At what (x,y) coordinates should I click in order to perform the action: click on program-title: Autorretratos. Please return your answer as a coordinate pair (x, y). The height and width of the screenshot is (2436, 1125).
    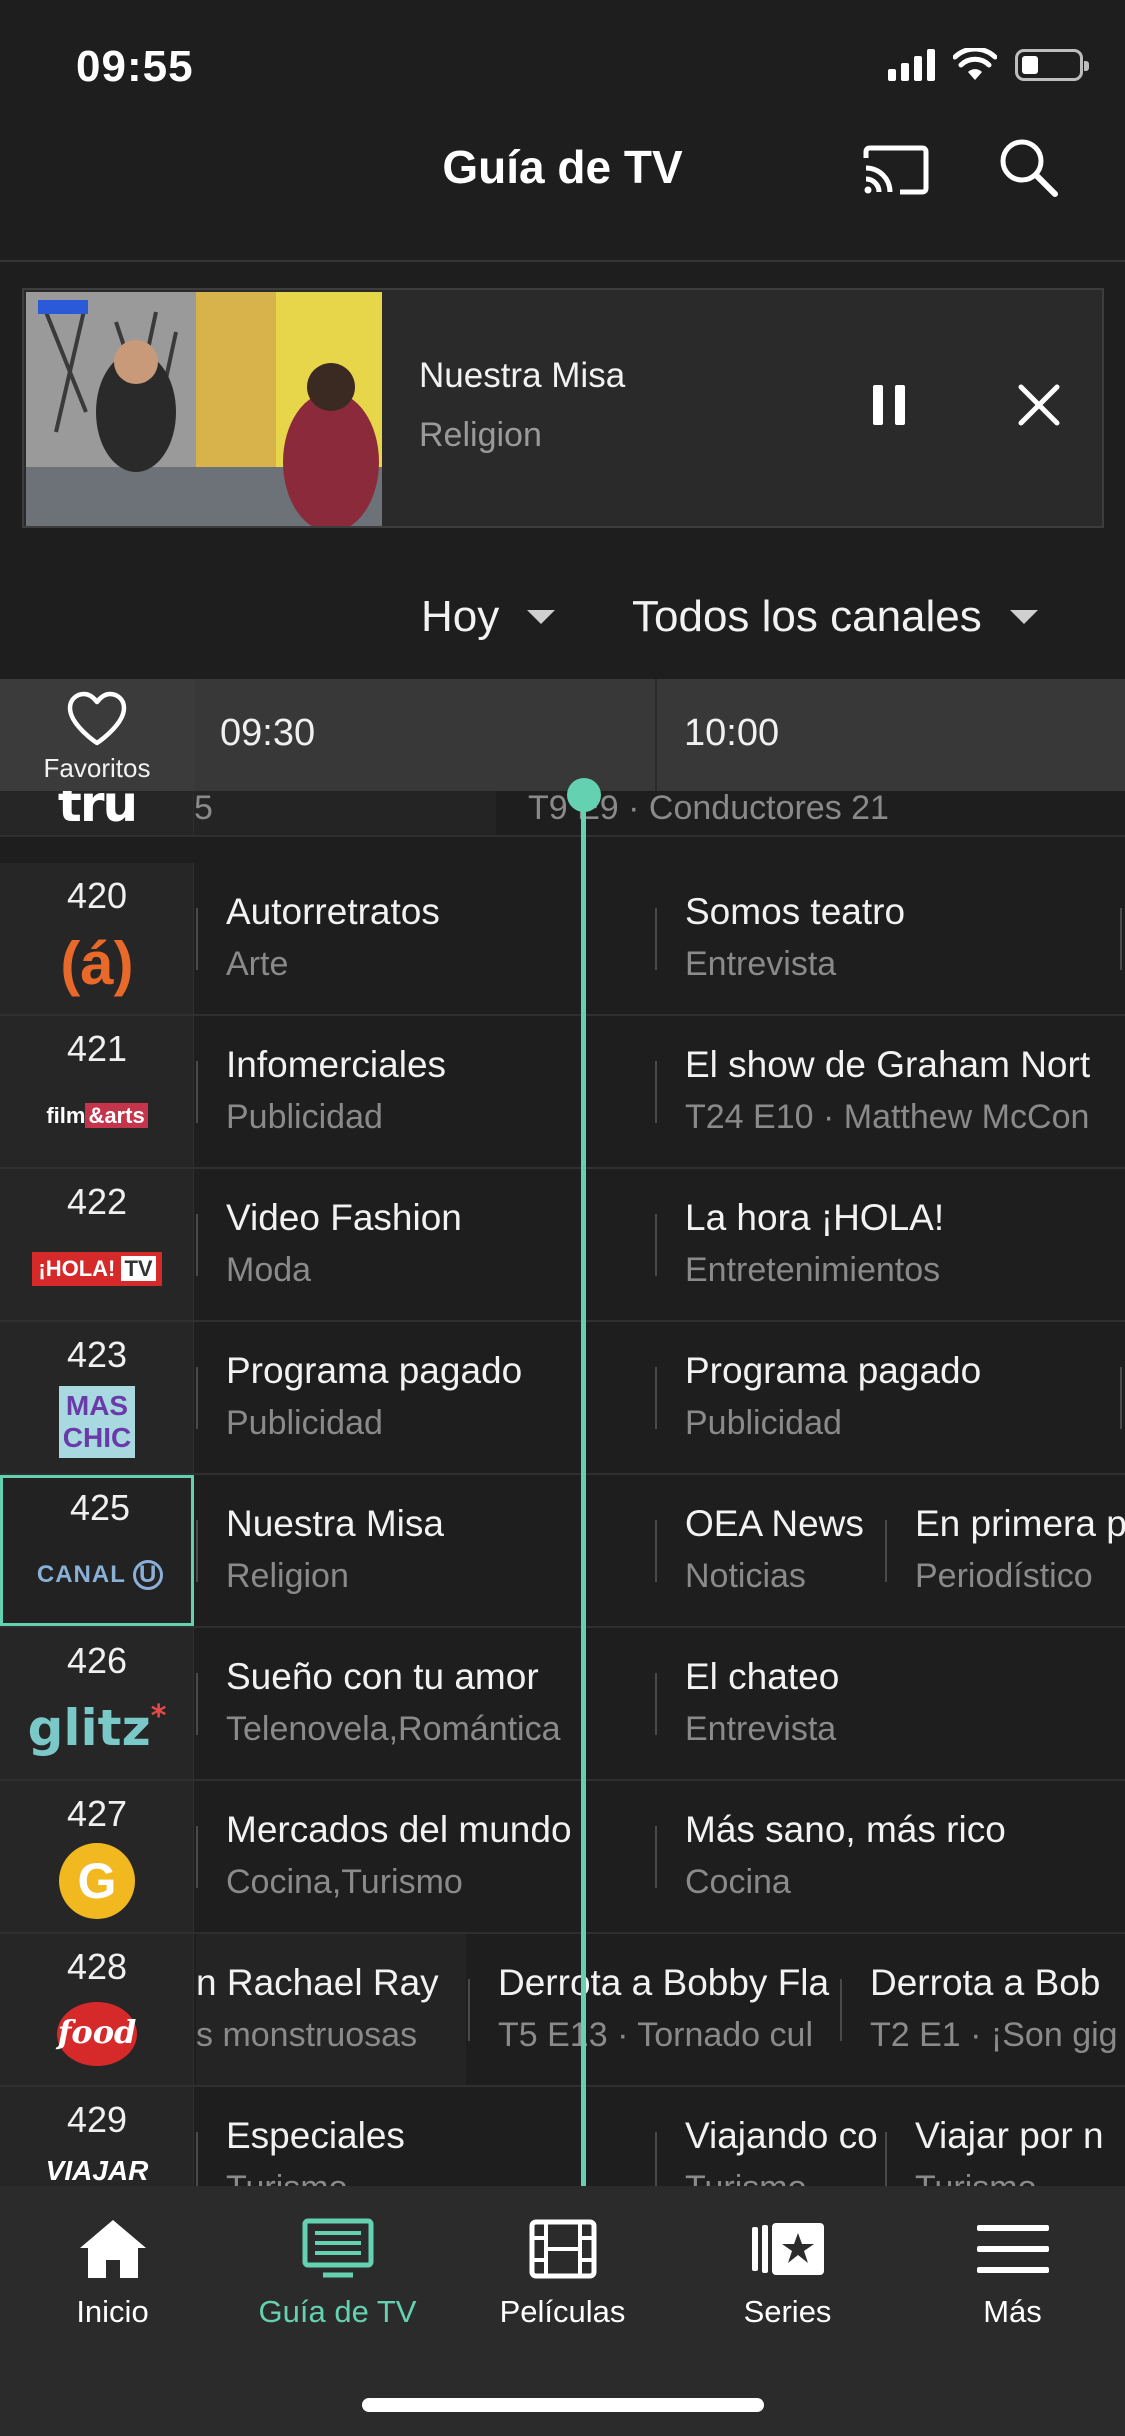
    Looking at the image, I should click on (333, 911).